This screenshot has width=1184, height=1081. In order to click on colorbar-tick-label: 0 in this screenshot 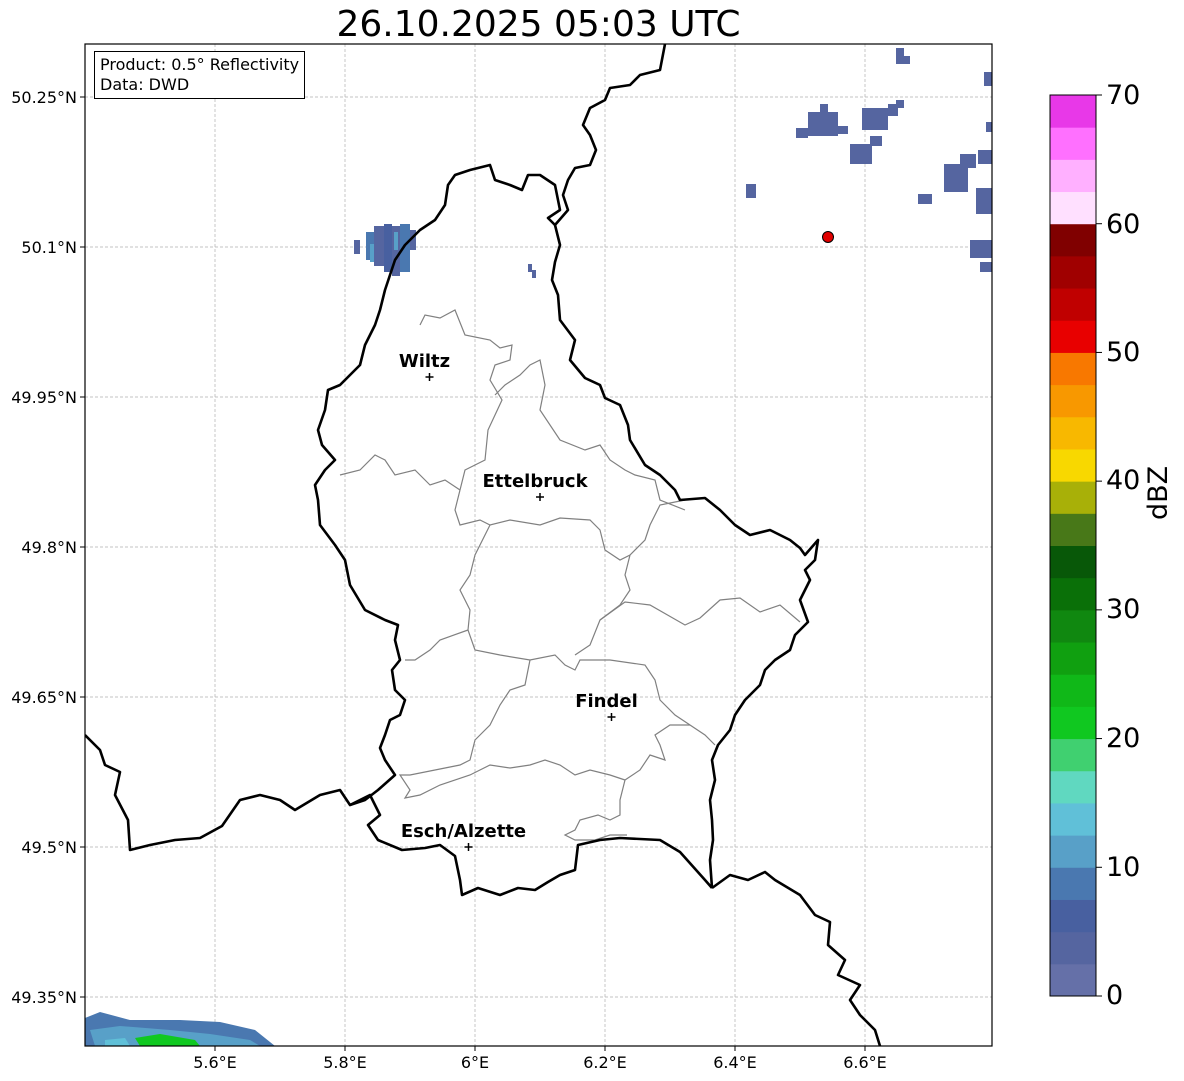, I will do `click(1115, 995)`.